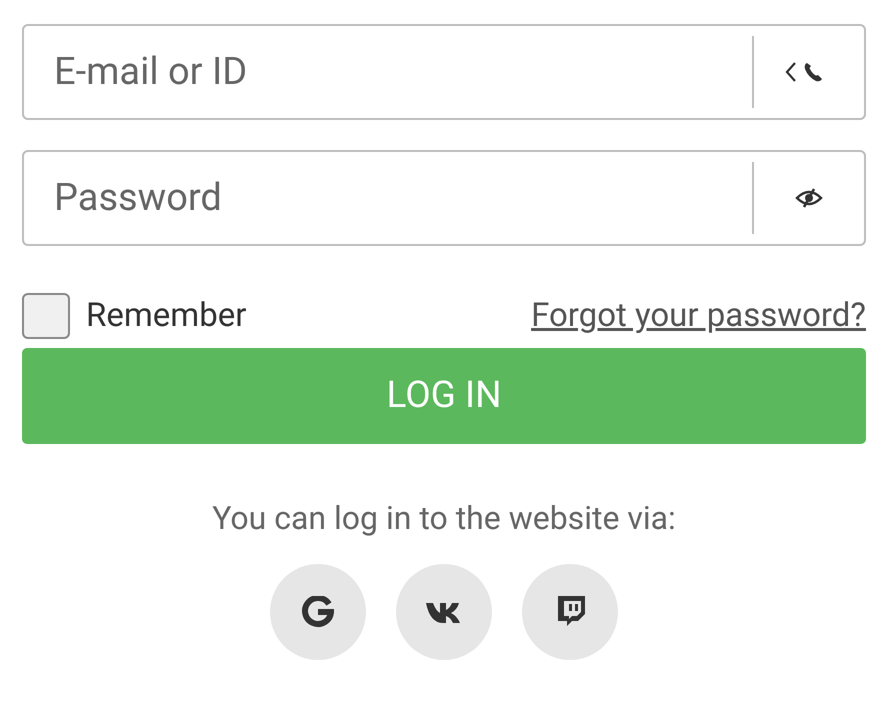 The width and height of the screenshot is (888, 704). Describe the element at coordinates (444, 518) in the screenshot. I see `social-login-prompt: You can log in to the website via:` at that location.